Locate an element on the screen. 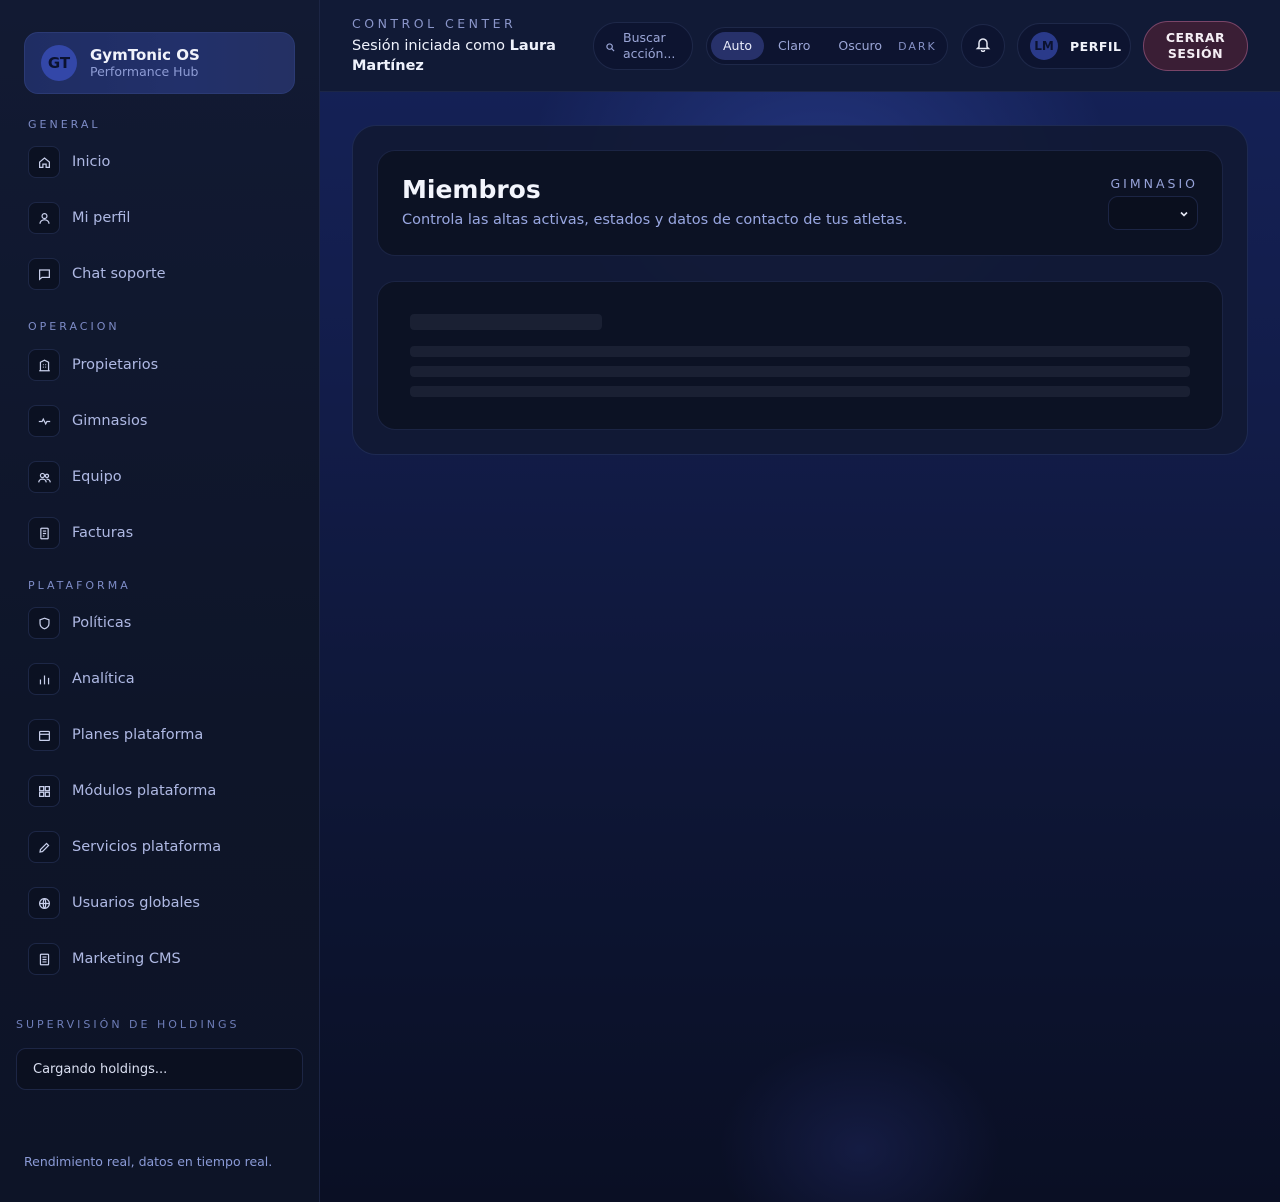 This screenshot has width=1280, height=1202. sidebar-footer-text: Rendimiento real, datos en tiempo real. is located at coordinates (148, 1161).